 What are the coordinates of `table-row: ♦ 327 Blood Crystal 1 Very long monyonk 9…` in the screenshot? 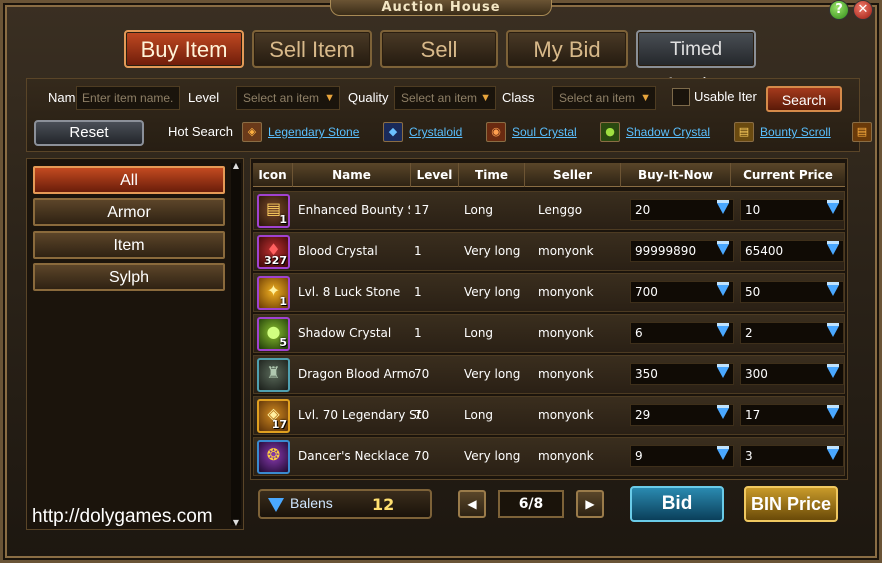 It's located at (549, 251).